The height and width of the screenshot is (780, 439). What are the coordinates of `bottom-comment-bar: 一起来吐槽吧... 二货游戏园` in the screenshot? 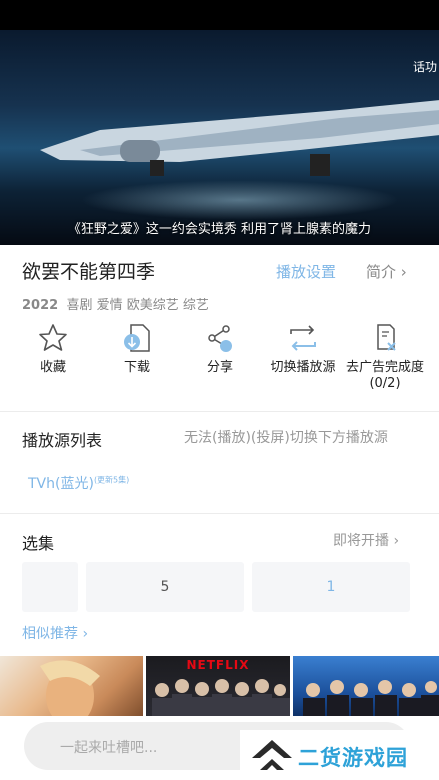 It's located at (219, 748).